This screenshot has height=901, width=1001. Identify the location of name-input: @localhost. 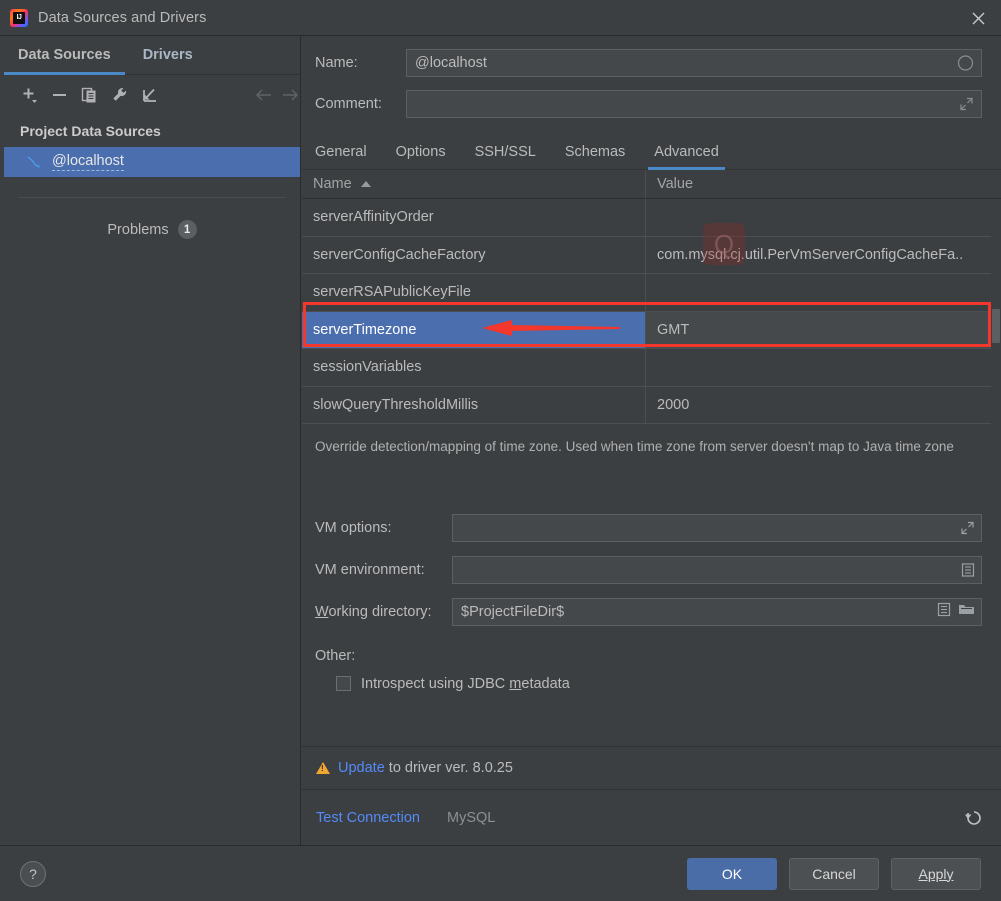
(694, 63).